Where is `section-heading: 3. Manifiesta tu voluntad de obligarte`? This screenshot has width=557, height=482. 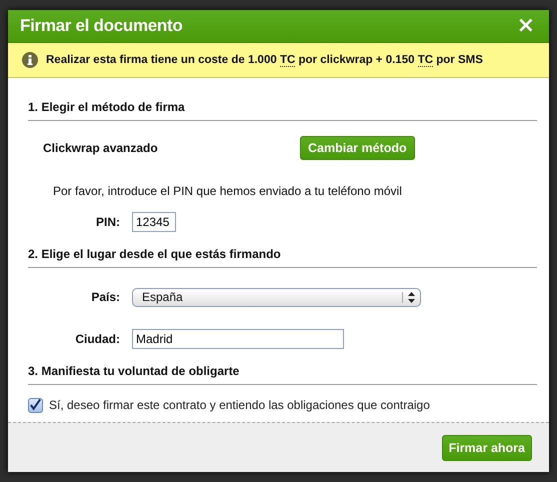 section-heading: 3. Manifiesta tu voluntad de obligarte is located at coordinates (282, 374).